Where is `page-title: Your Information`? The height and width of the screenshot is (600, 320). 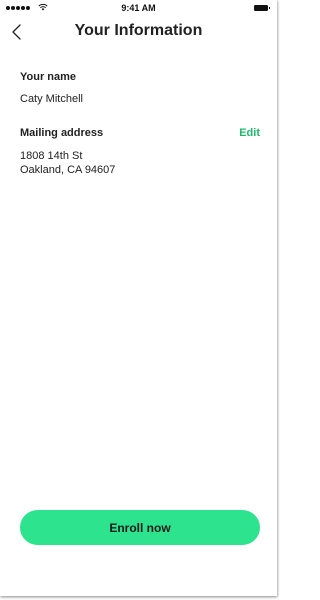 page-title: Your Information is located at coordinates (138, 30).